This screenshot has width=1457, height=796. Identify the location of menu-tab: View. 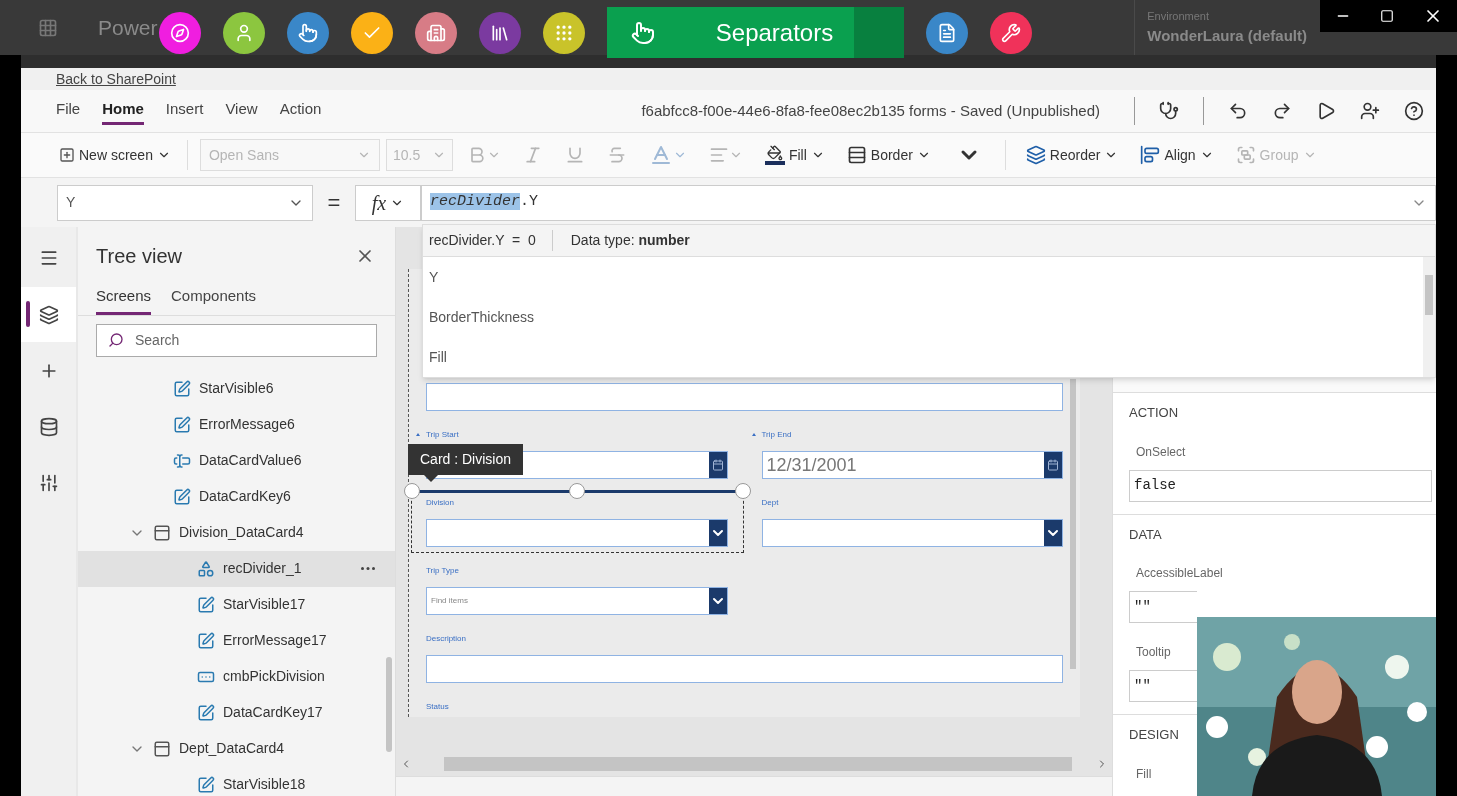
(241, 111).